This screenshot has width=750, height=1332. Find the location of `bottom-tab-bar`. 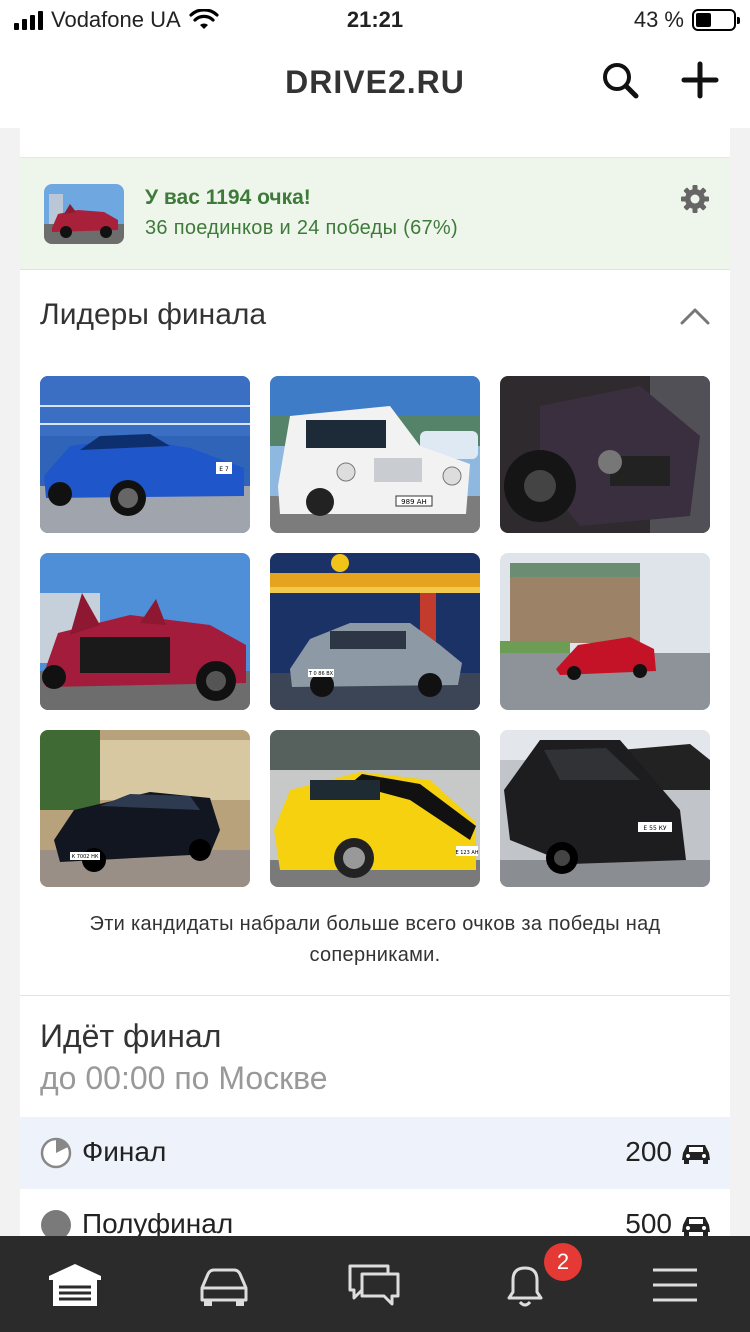

bottom-tab-bar is located at coordinates (375, 1284).